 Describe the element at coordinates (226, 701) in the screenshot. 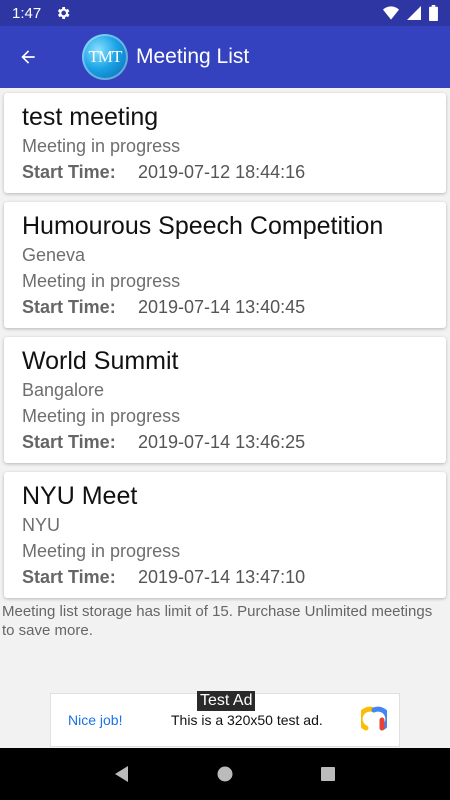

I see `ad-tag: Test Ad` at that location.